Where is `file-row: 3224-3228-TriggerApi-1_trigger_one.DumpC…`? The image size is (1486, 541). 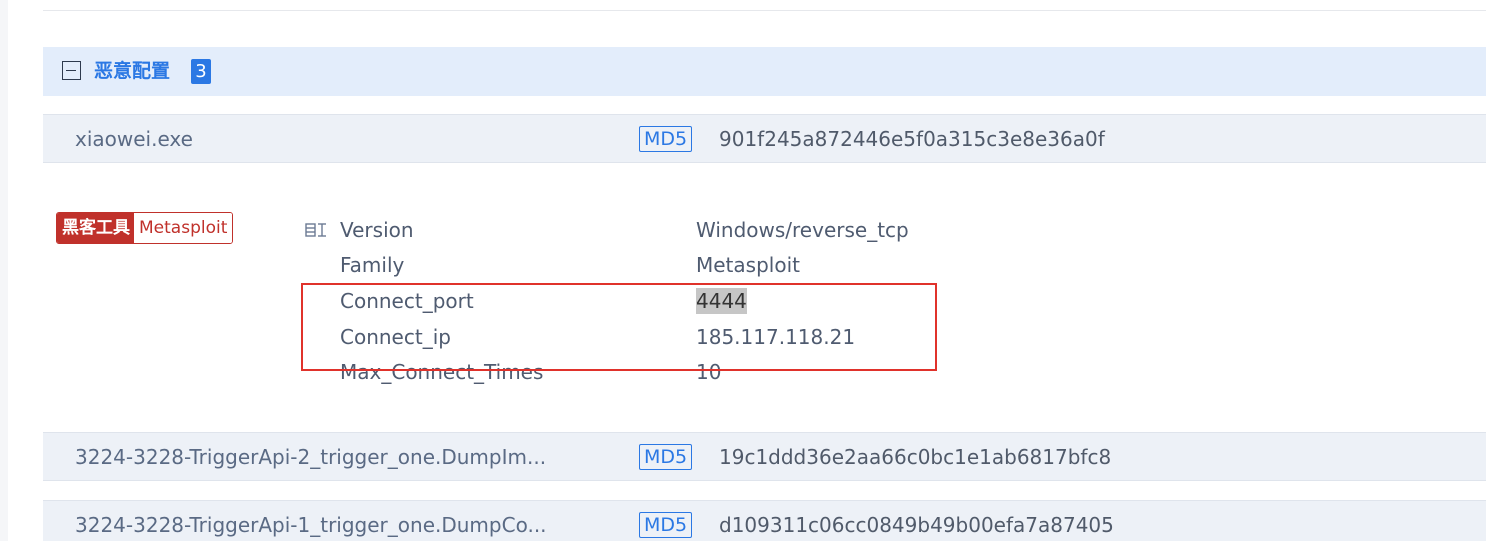
file-row: 3224-3228-TriggerApi-1_trigger_one.DumpC… is located at coordinates (764, 520).